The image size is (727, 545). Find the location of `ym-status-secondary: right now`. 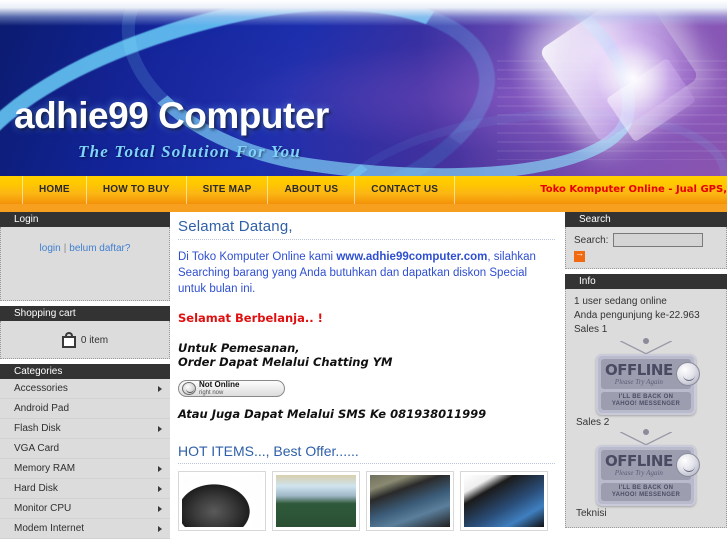

ym-status-secondary: right now is located at coordinates (211, 393).